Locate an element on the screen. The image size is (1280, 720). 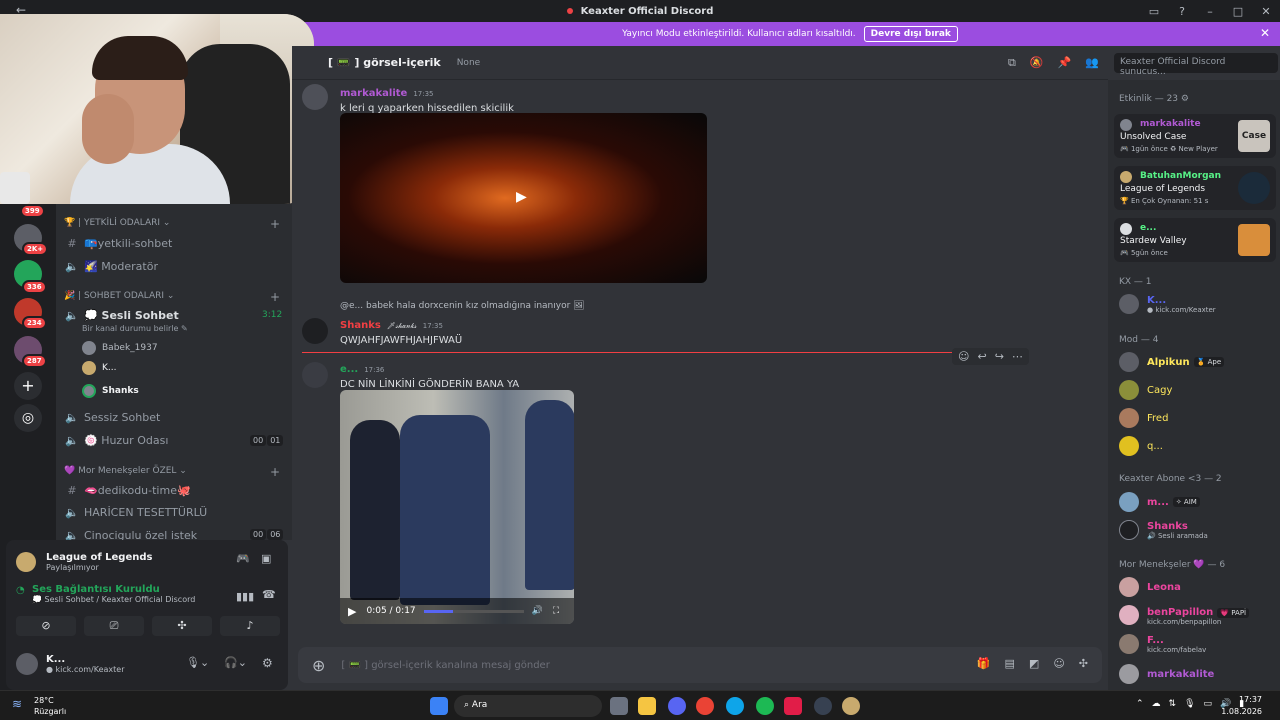
gamepad-icon: 🎮 is located at coordinates (243, 558).